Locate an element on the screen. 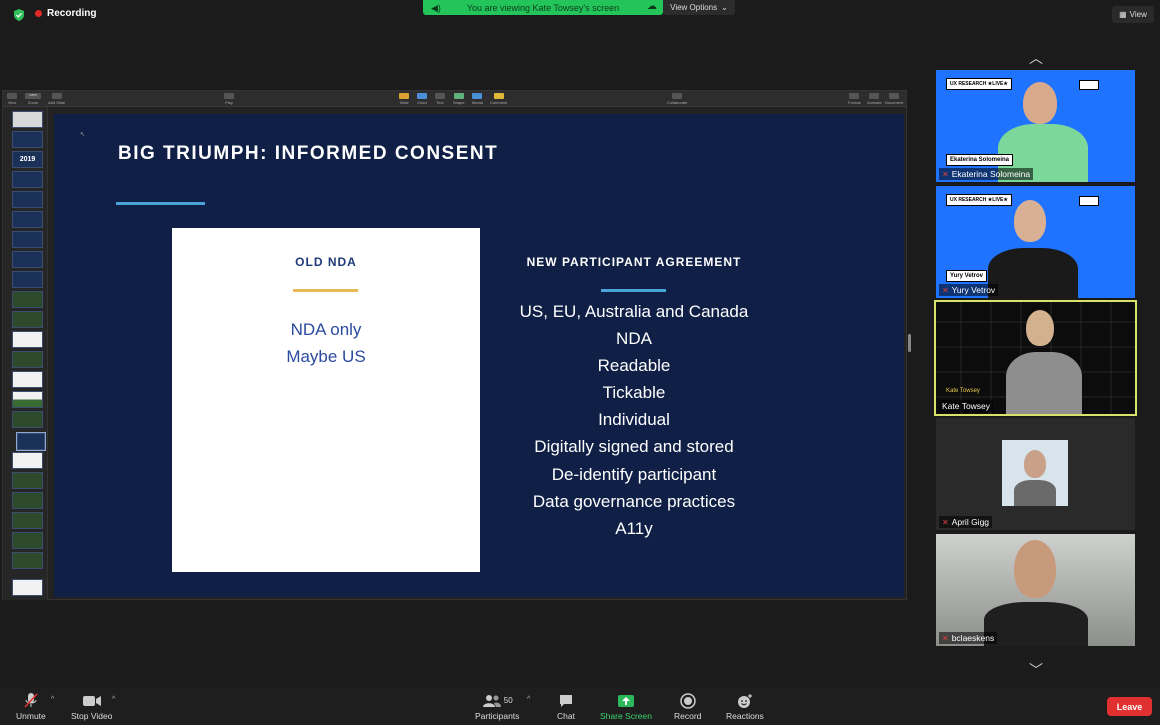 This screenshot has height=725, width=1160. record-button: Record is located at coordinates (687, 706).